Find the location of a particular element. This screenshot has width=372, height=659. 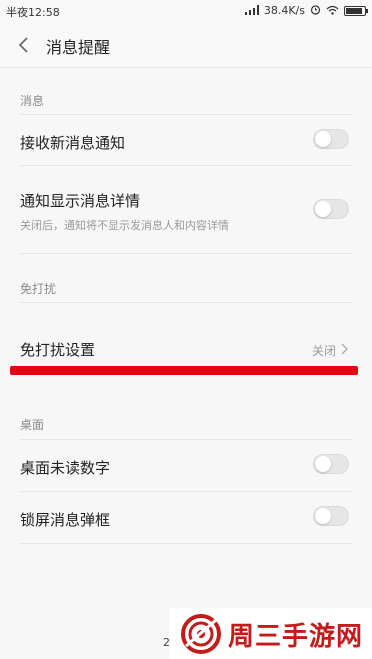

status-bar: 半夜12:58 38.4K/s is located at coordinates (186, 11).